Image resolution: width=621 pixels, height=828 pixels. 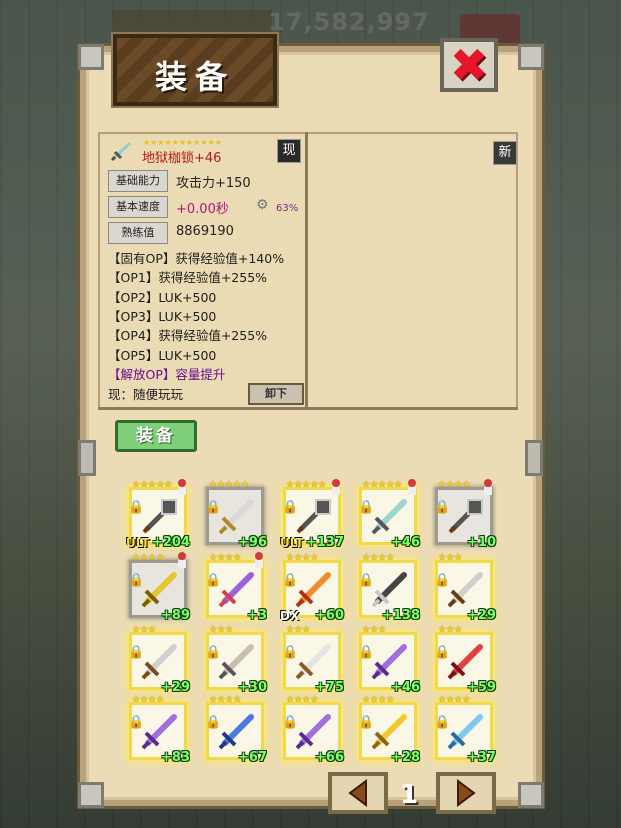 What do you see at coordinates (312, 588) in the screenshot?
I see `weapon-slot: ★★★★ 🔒 DX +60` at bounding box center [312, 588].